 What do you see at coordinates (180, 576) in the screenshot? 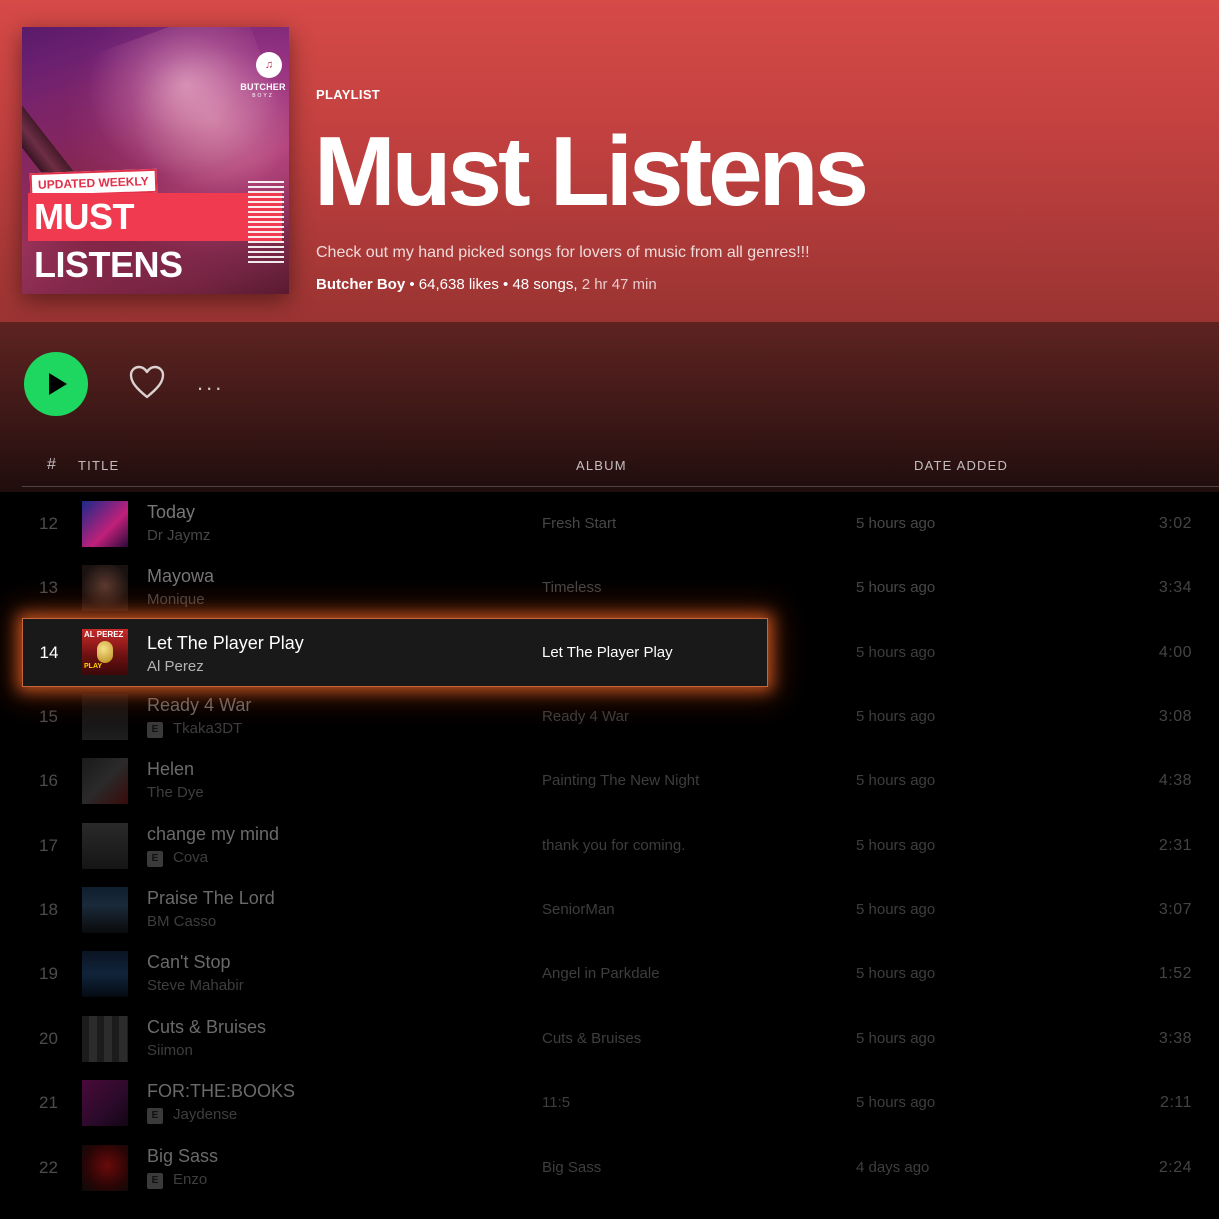
I see `track-title: Mayowa` at bounding box center [180, 576].